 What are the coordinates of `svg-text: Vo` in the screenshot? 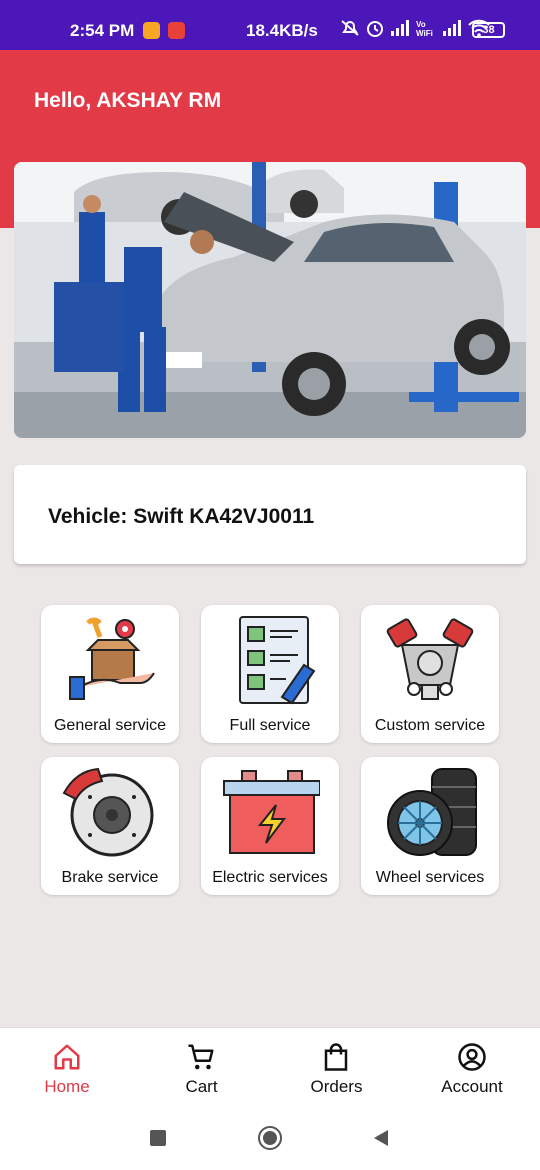 It's located at (421, 24).